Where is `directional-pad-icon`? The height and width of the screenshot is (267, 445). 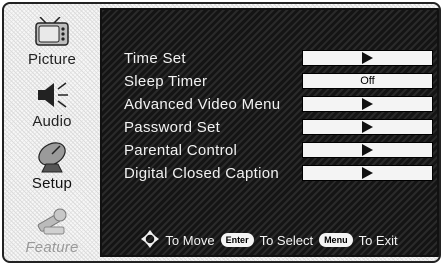 directional-pad-icon is located at coordinates (150, 240).